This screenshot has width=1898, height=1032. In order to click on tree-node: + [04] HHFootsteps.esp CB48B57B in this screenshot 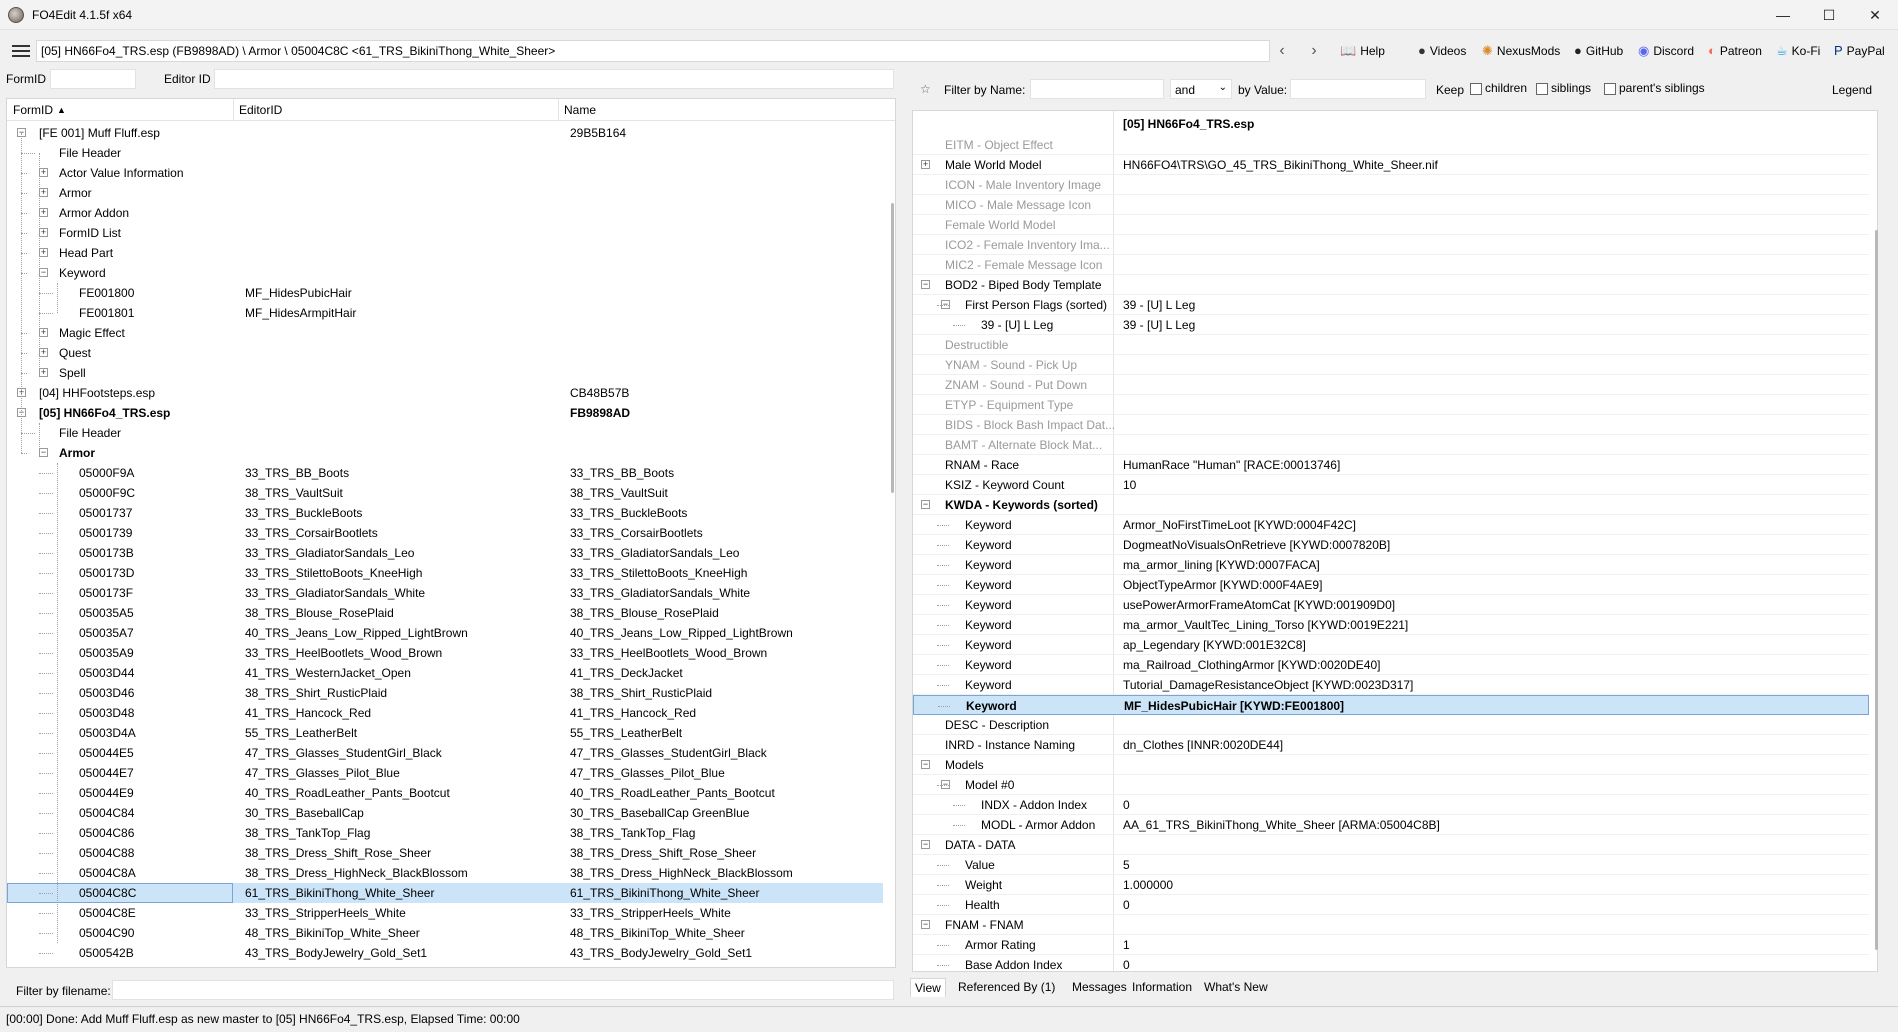, I will do `click(445, 393)`.